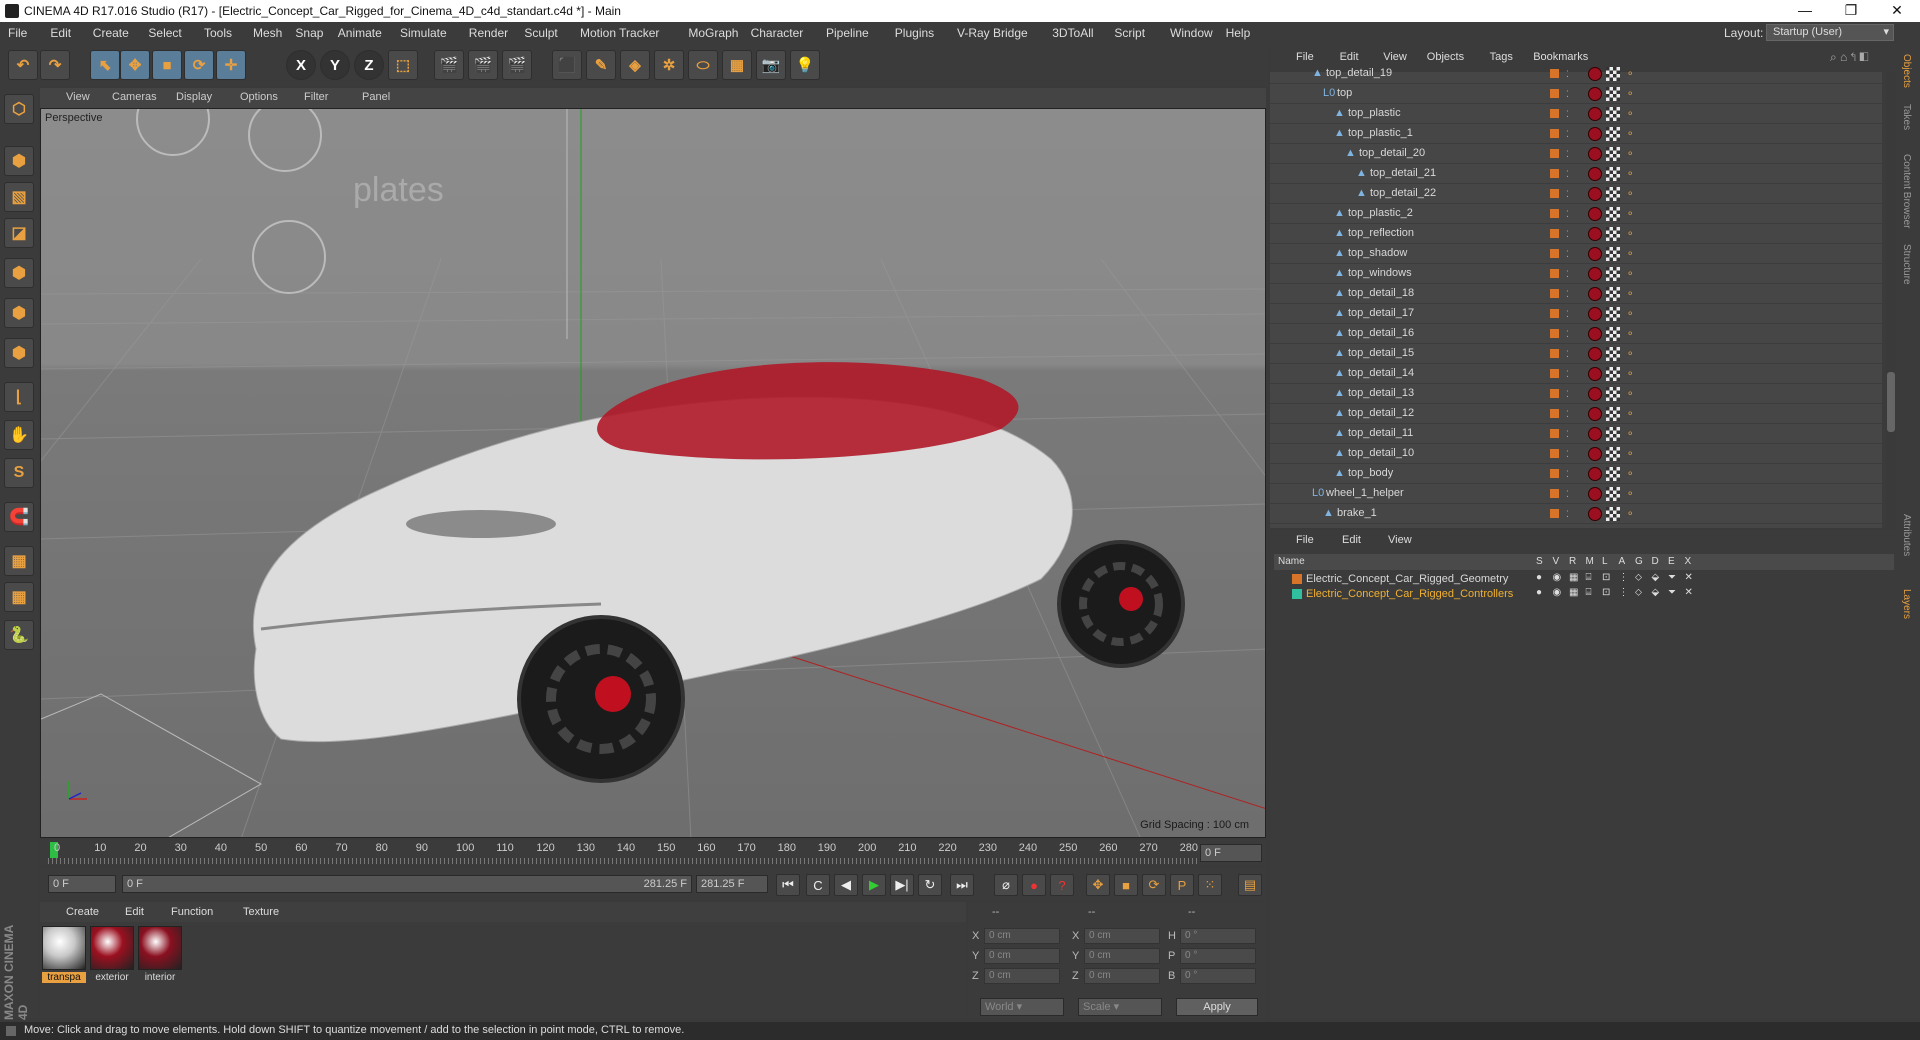 The width and height of the screenshot is (1920, 1040). I want to click on magnet-icon: 🧲, so click(19, 517).